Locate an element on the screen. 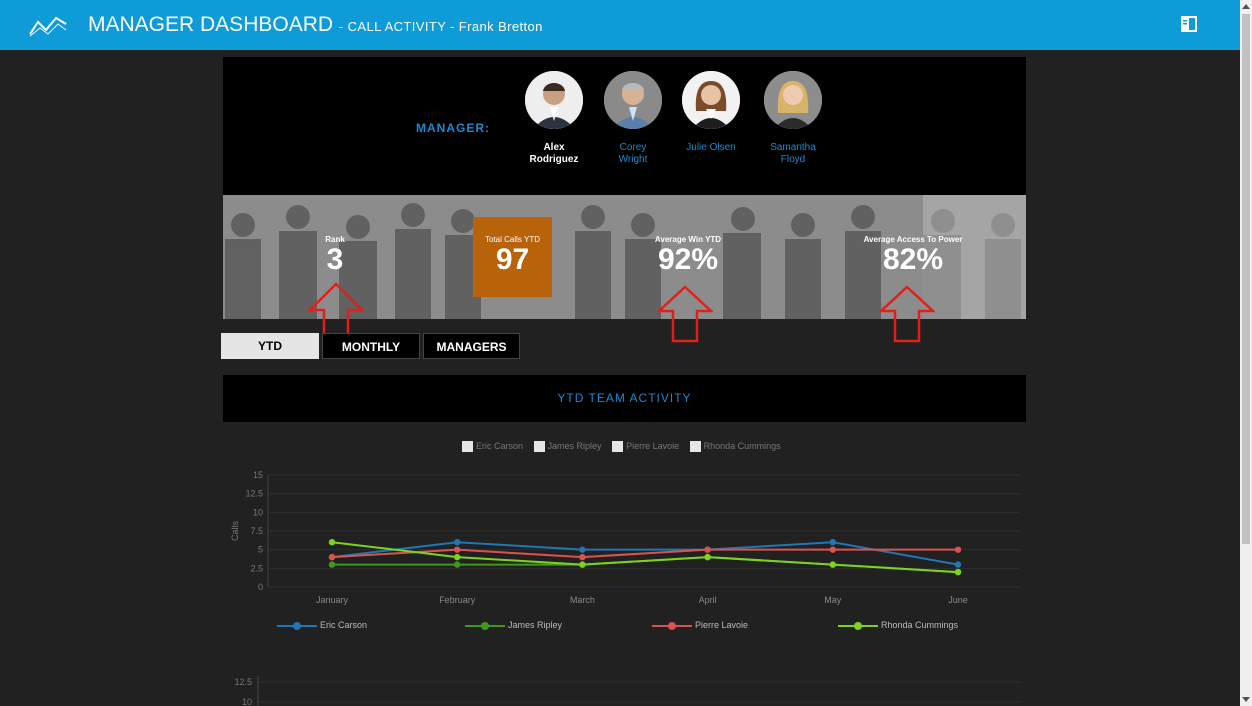  y-tick-label: 15 is located at coordinates (258, 475).